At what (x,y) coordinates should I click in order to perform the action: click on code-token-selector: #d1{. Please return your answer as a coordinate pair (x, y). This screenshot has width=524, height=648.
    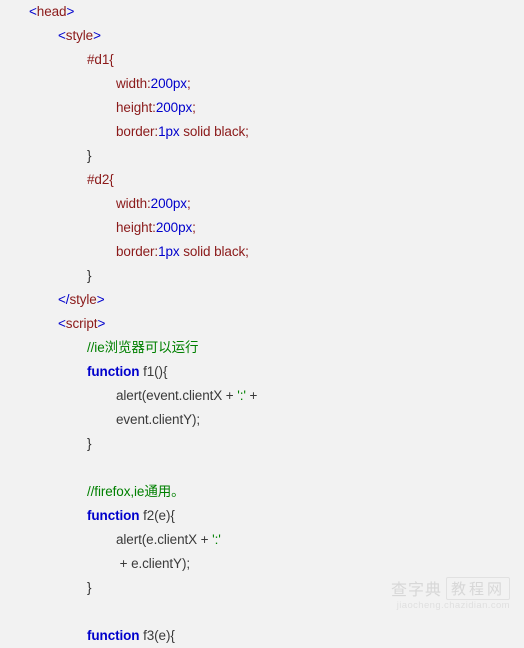
    Looking at the image, I should click on (100, 59).